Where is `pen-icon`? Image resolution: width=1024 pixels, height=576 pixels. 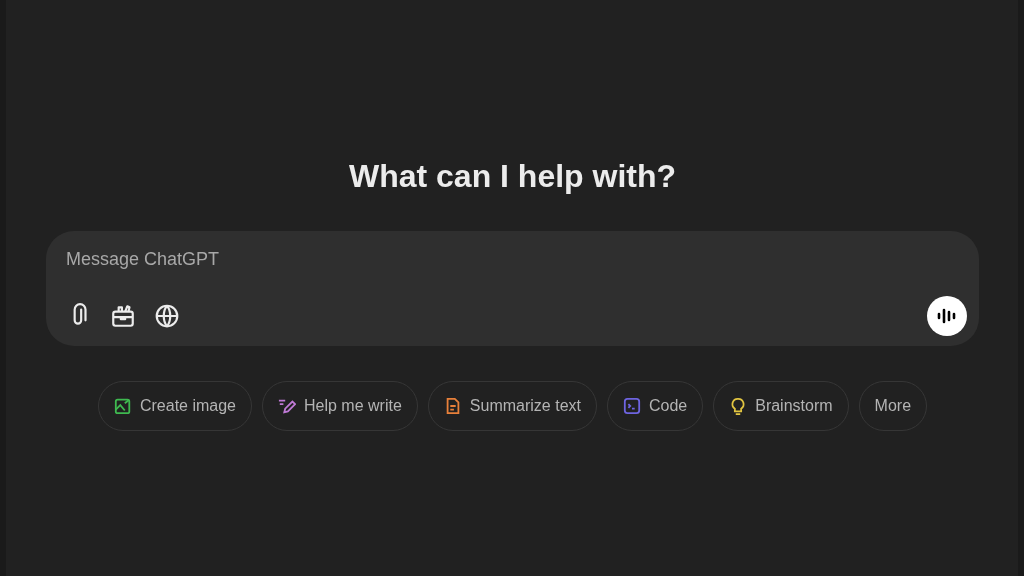 pen-icon is located at coordinates (287, 406).